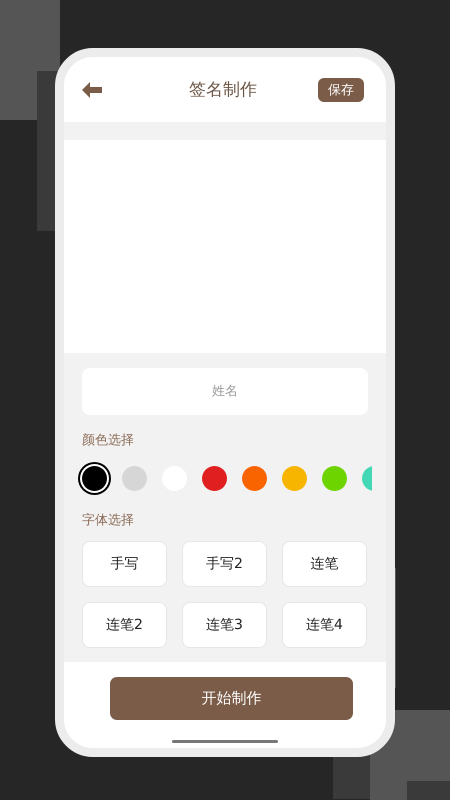 This screenshot has height=800, width=450. I want to click on font-option: 连笔4, so click(324, 625).